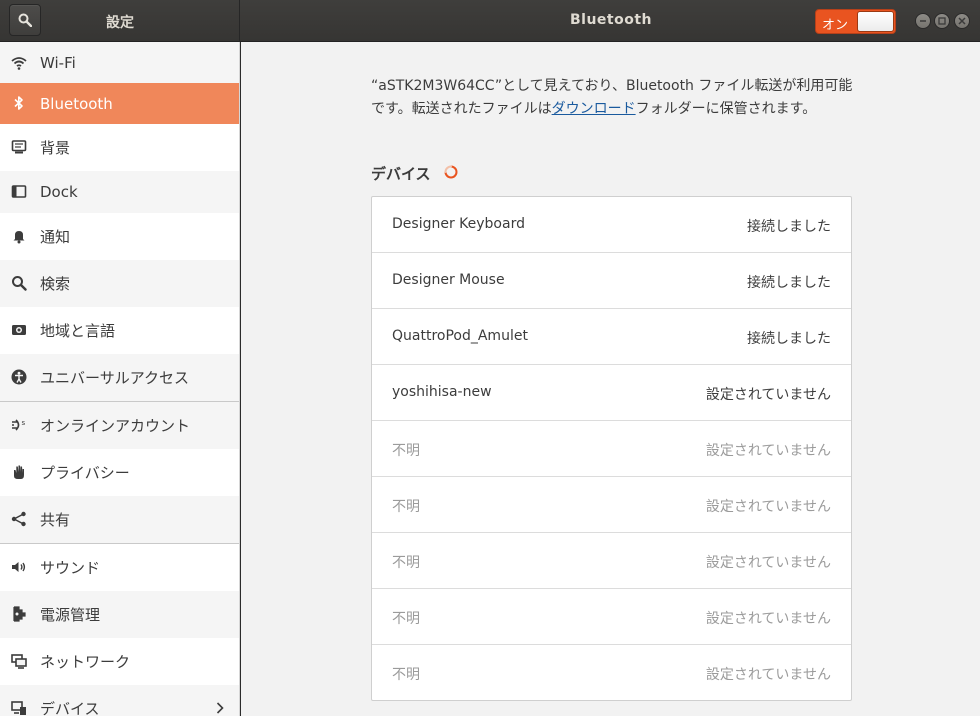 This screenshot has height=716, width=980. What do you see at coordinates (58, 62) in the screenshot?
I see `sidebar-item-label: Wi-Fi` at bounding box center [58, 62].